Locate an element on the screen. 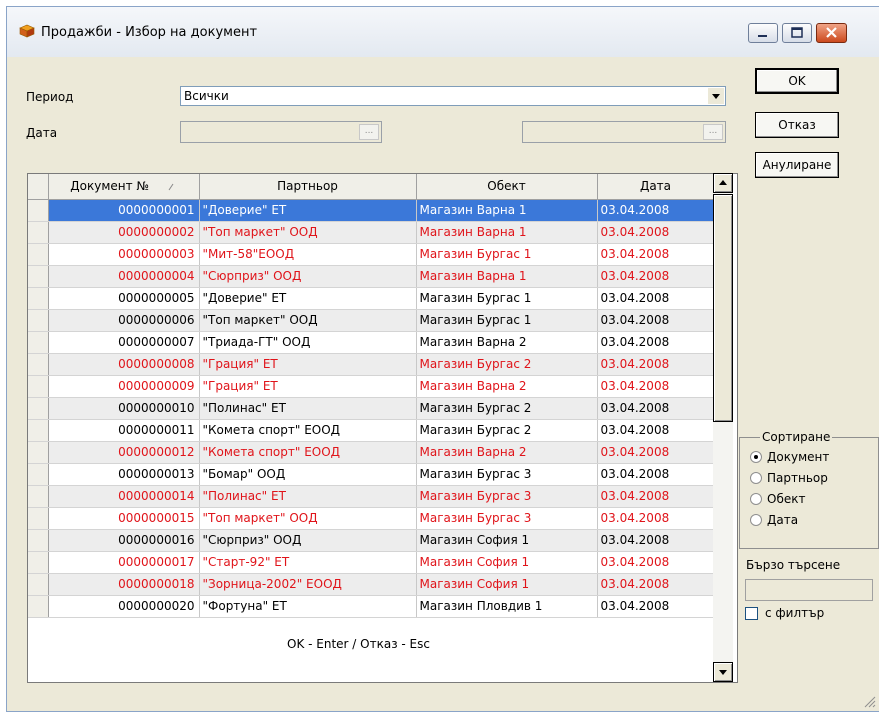 This screenshot has height=712, width=879. column-header-date: Дата is located at coordinates (656, 187).